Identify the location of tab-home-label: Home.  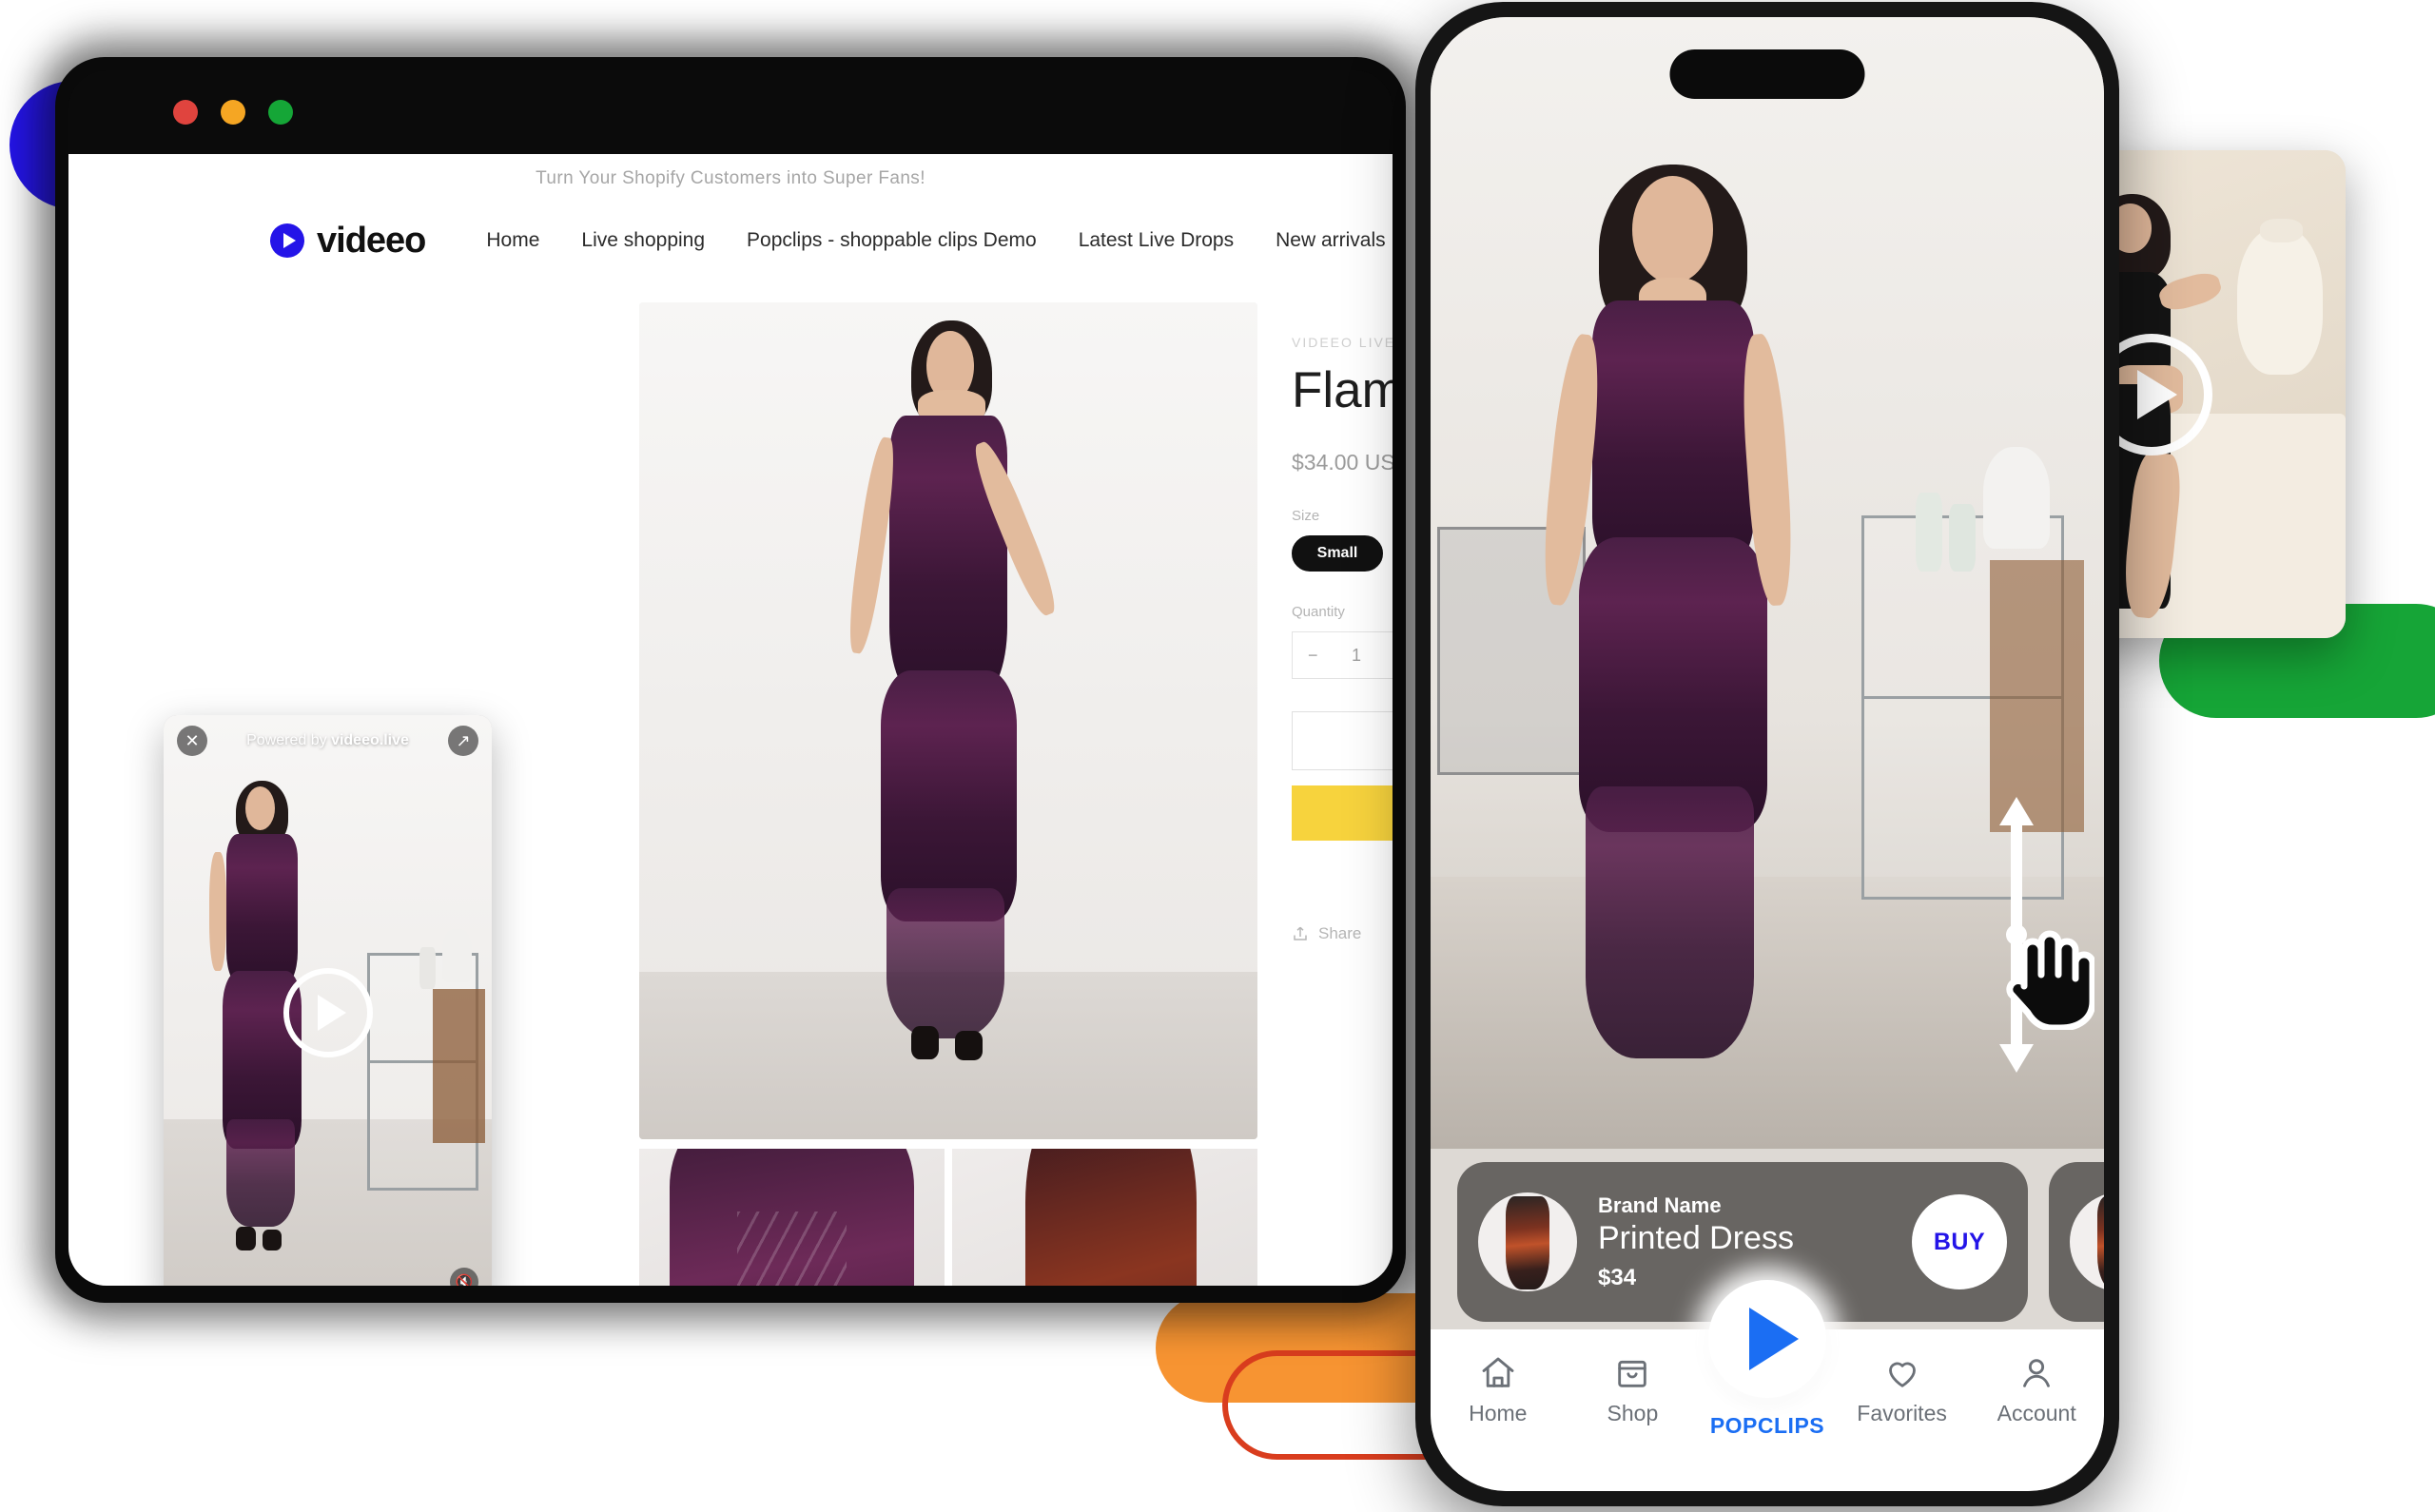
(1499, 1413).